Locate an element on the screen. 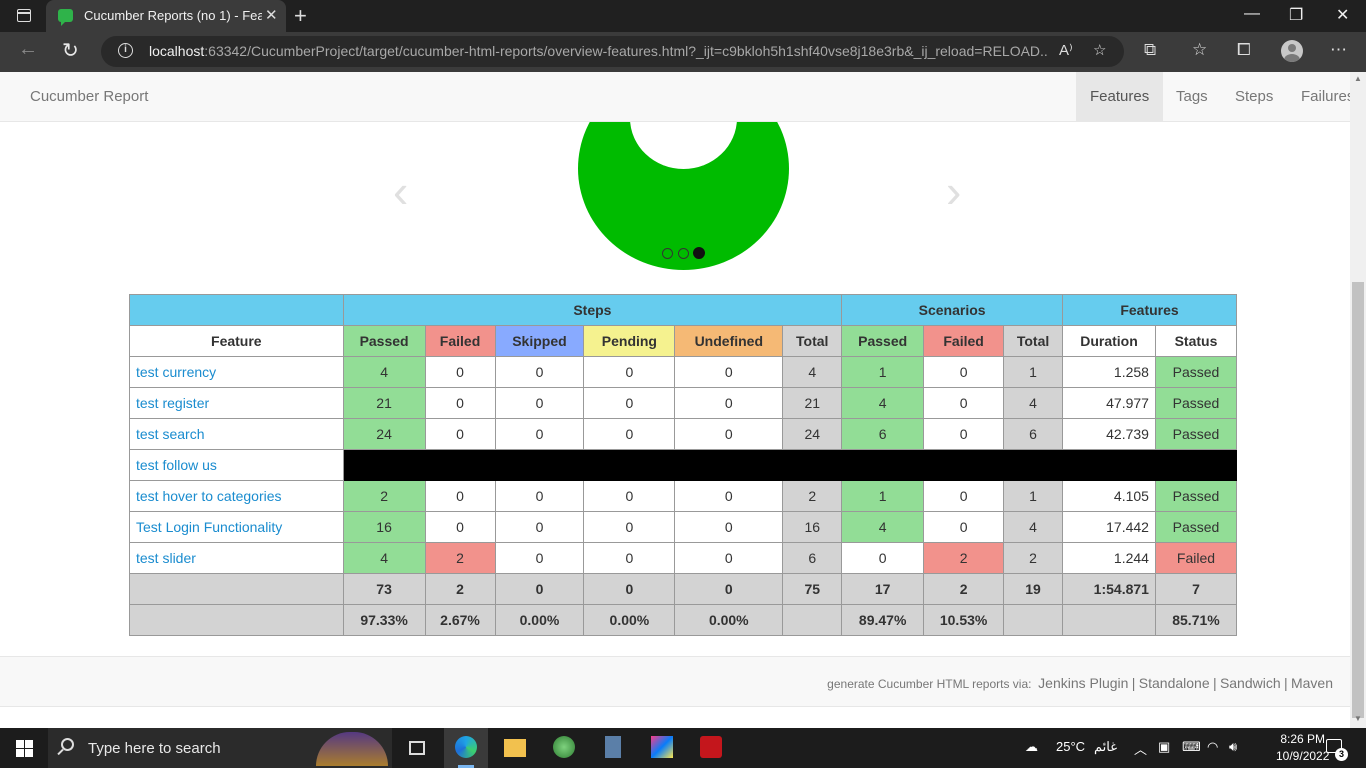 The width and height of the screenshot is (1366, 768). total-features: 7 is located at coordinates (1196, 589).